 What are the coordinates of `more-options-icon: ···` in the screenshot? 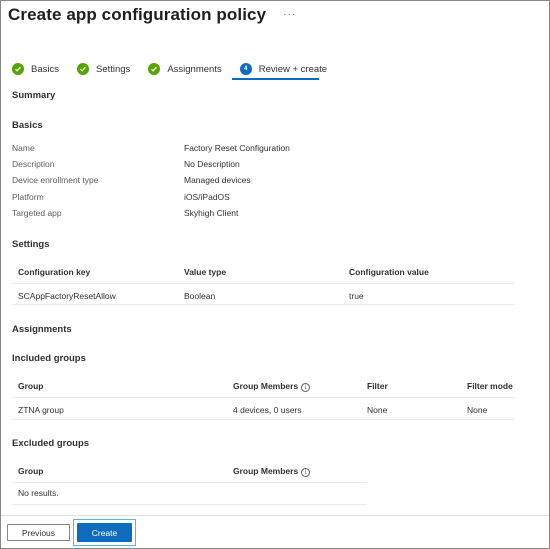 It's located at (289, 14).